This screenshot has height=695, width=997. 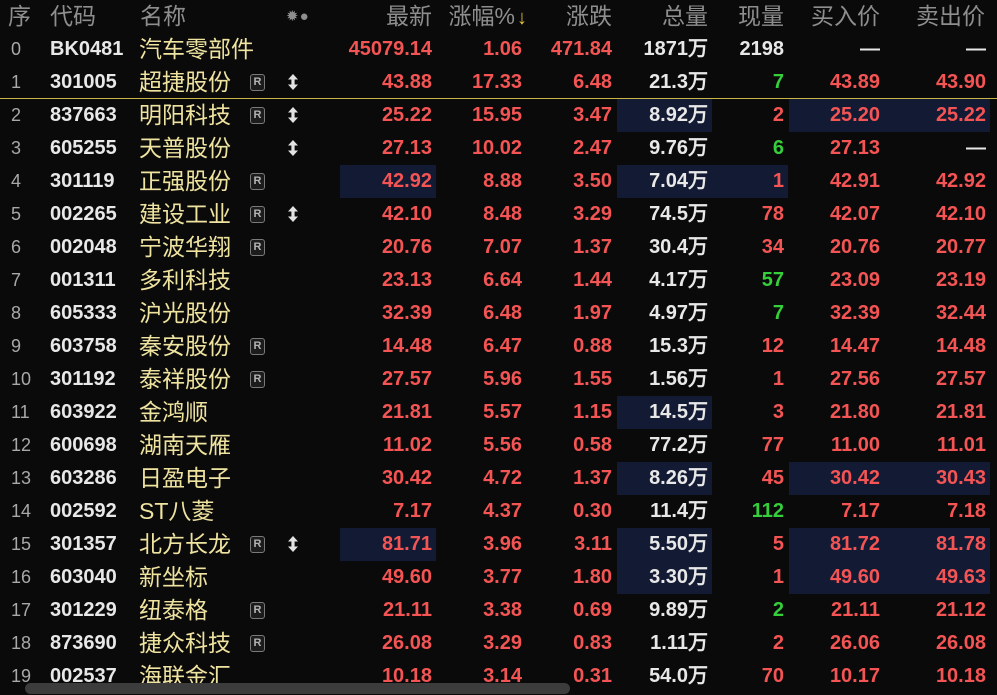 I want to click on column-header-bid-price: 买入价, so click(x=834, y=16).